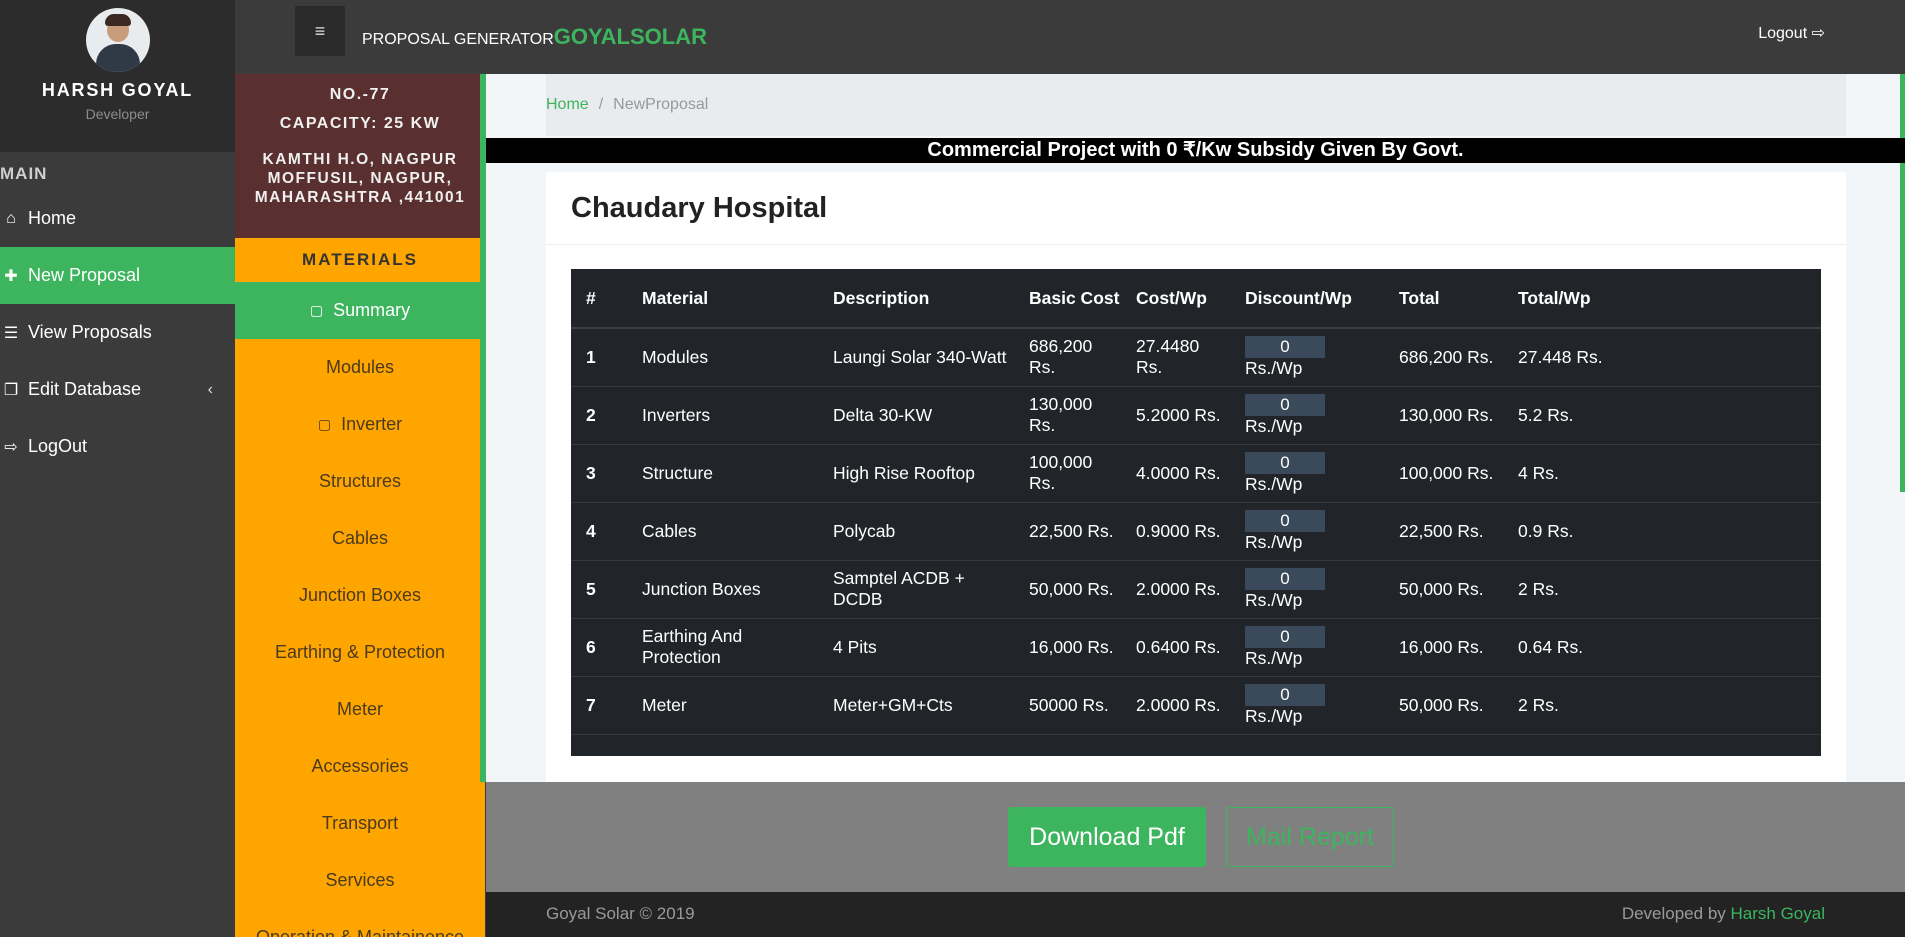 The height and width of the screenshot is (937, 1905). What do you see at coordinates (722, 531) in the screenshot?
I see `row-material: Cables` at bounding box center [722, 531].